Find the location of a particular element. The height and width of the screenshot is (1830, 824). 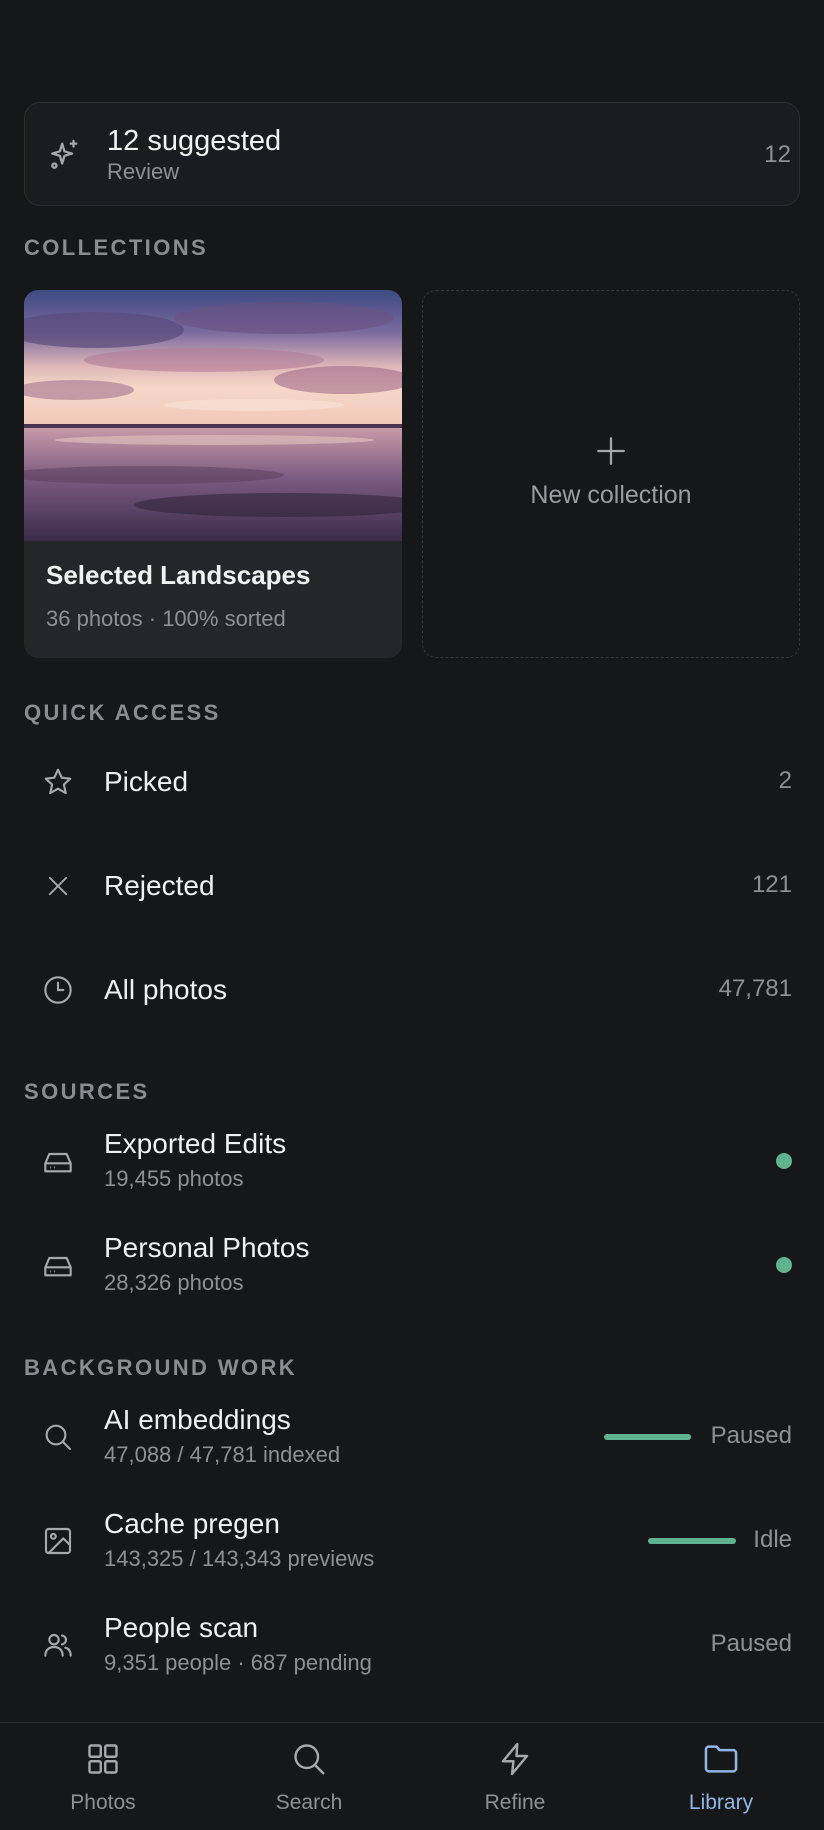

folder-icon is located at coordinates (721, 1759).